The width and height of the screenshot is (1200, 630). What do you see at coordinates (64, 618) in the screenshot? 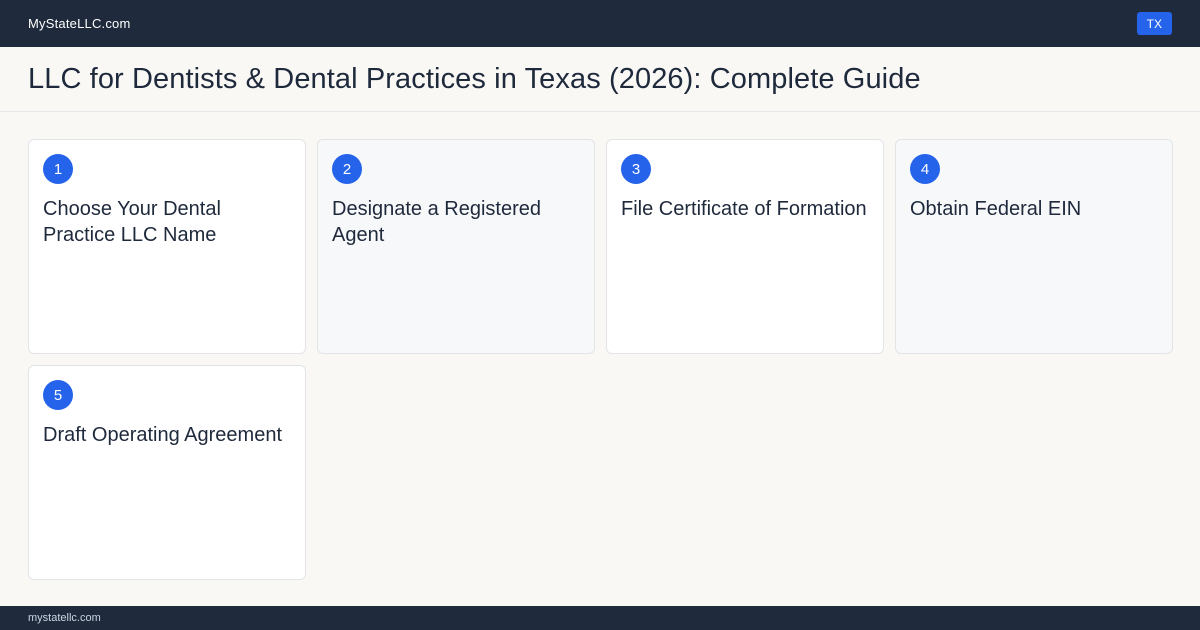
I see `footer-domain: mystatellc.com` at bounding box center [64, 618].